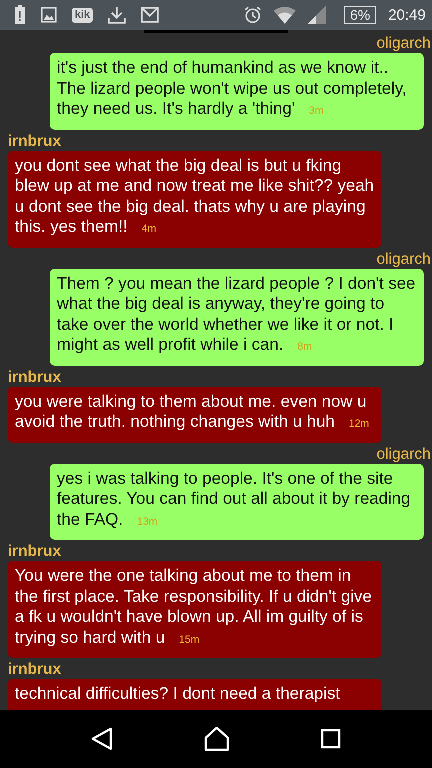 The image size is (432, 768). I want to click on home-icon, so click(217, 739).